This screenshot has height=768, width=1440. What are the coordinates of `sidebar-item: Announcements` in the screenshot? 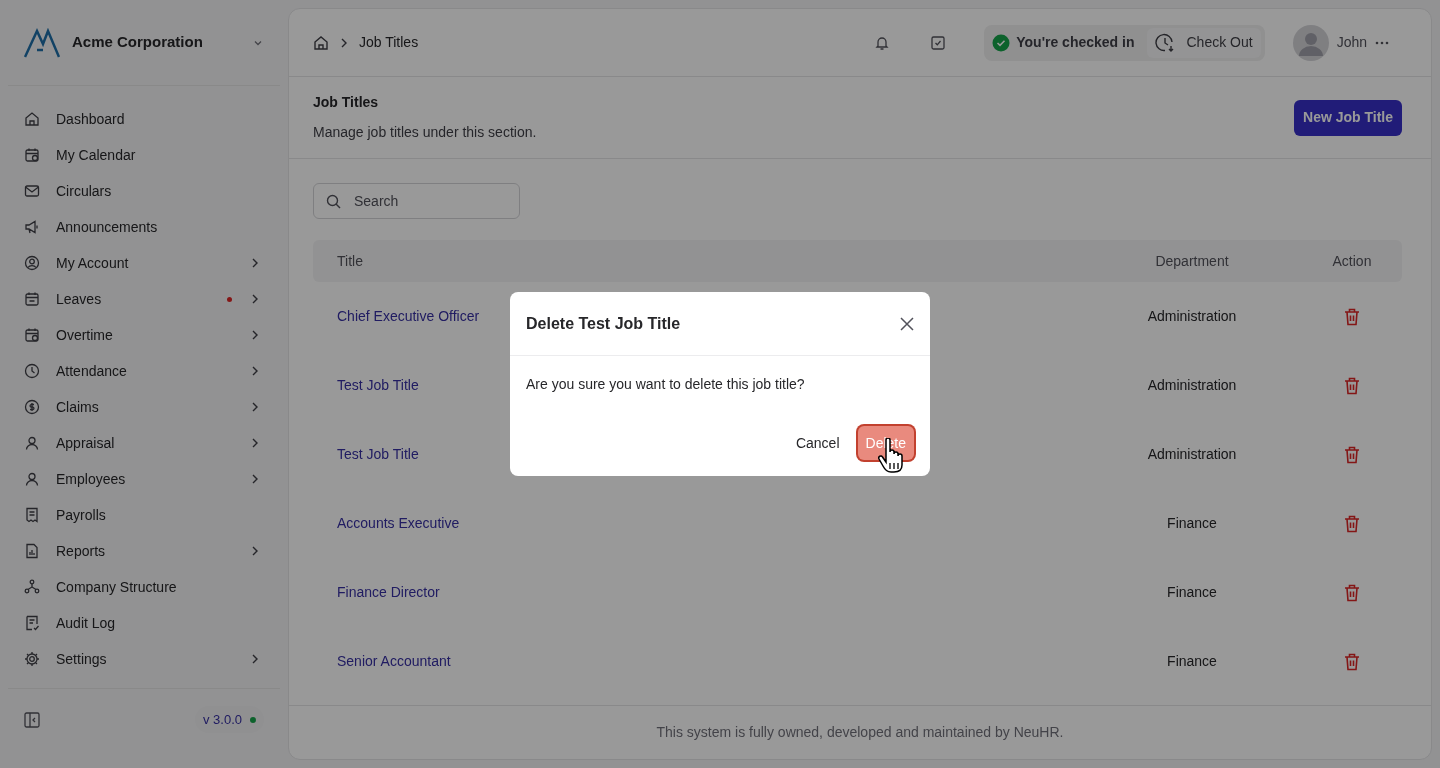 It's located at (144, 227).